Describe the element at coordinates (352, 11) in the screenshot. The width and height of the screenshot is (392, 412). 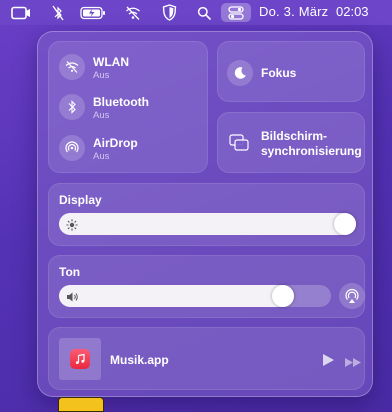
I see `menubar-time: 02:03` at that location.